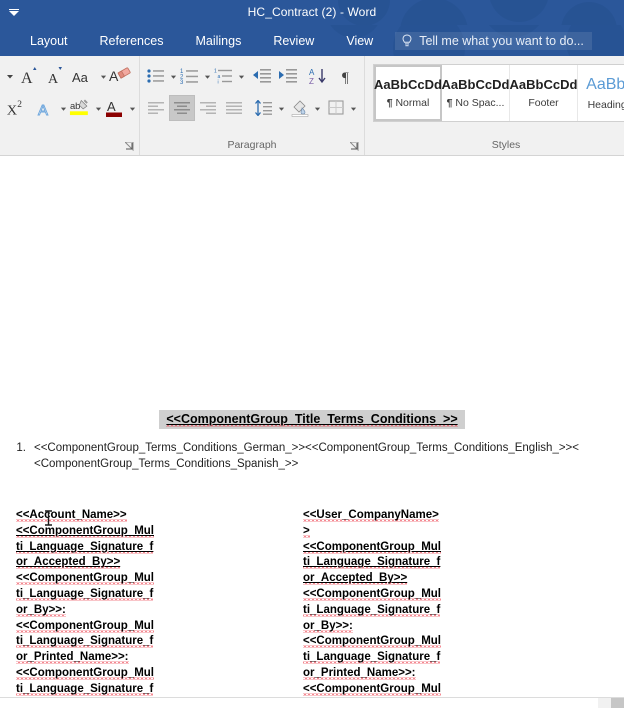 This screenshot has width=624, height=708. I want to click on align-center-button, so click(182, 108).